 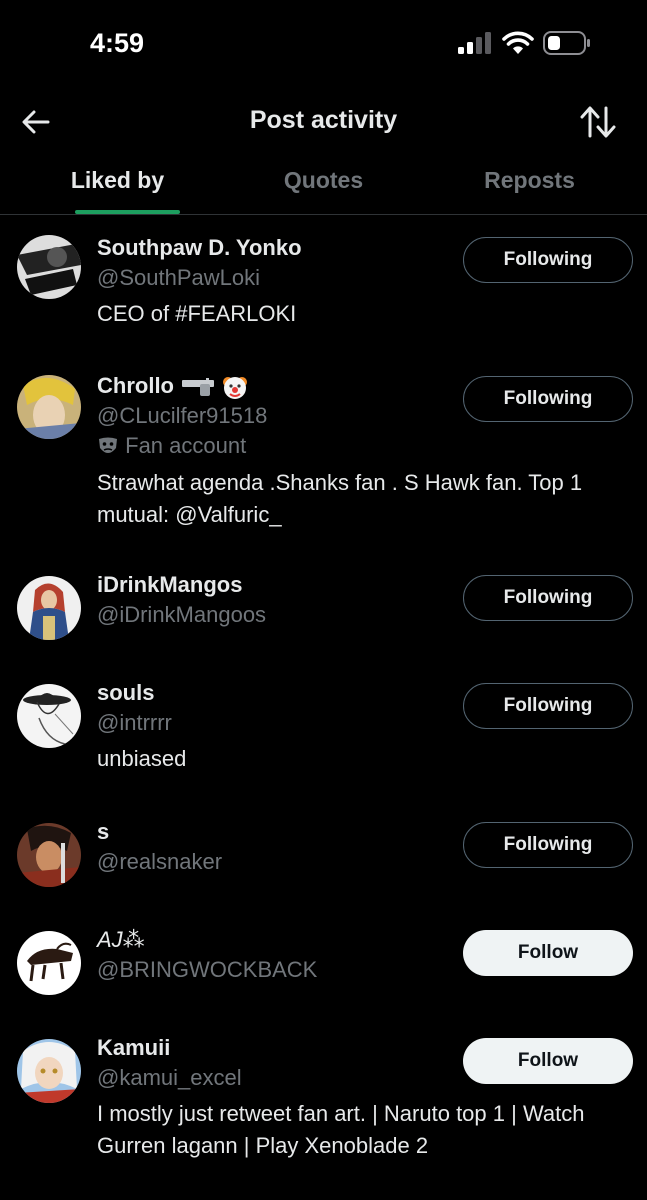 I want to click on tab-label: Quotes, so click(x=323, y=180).